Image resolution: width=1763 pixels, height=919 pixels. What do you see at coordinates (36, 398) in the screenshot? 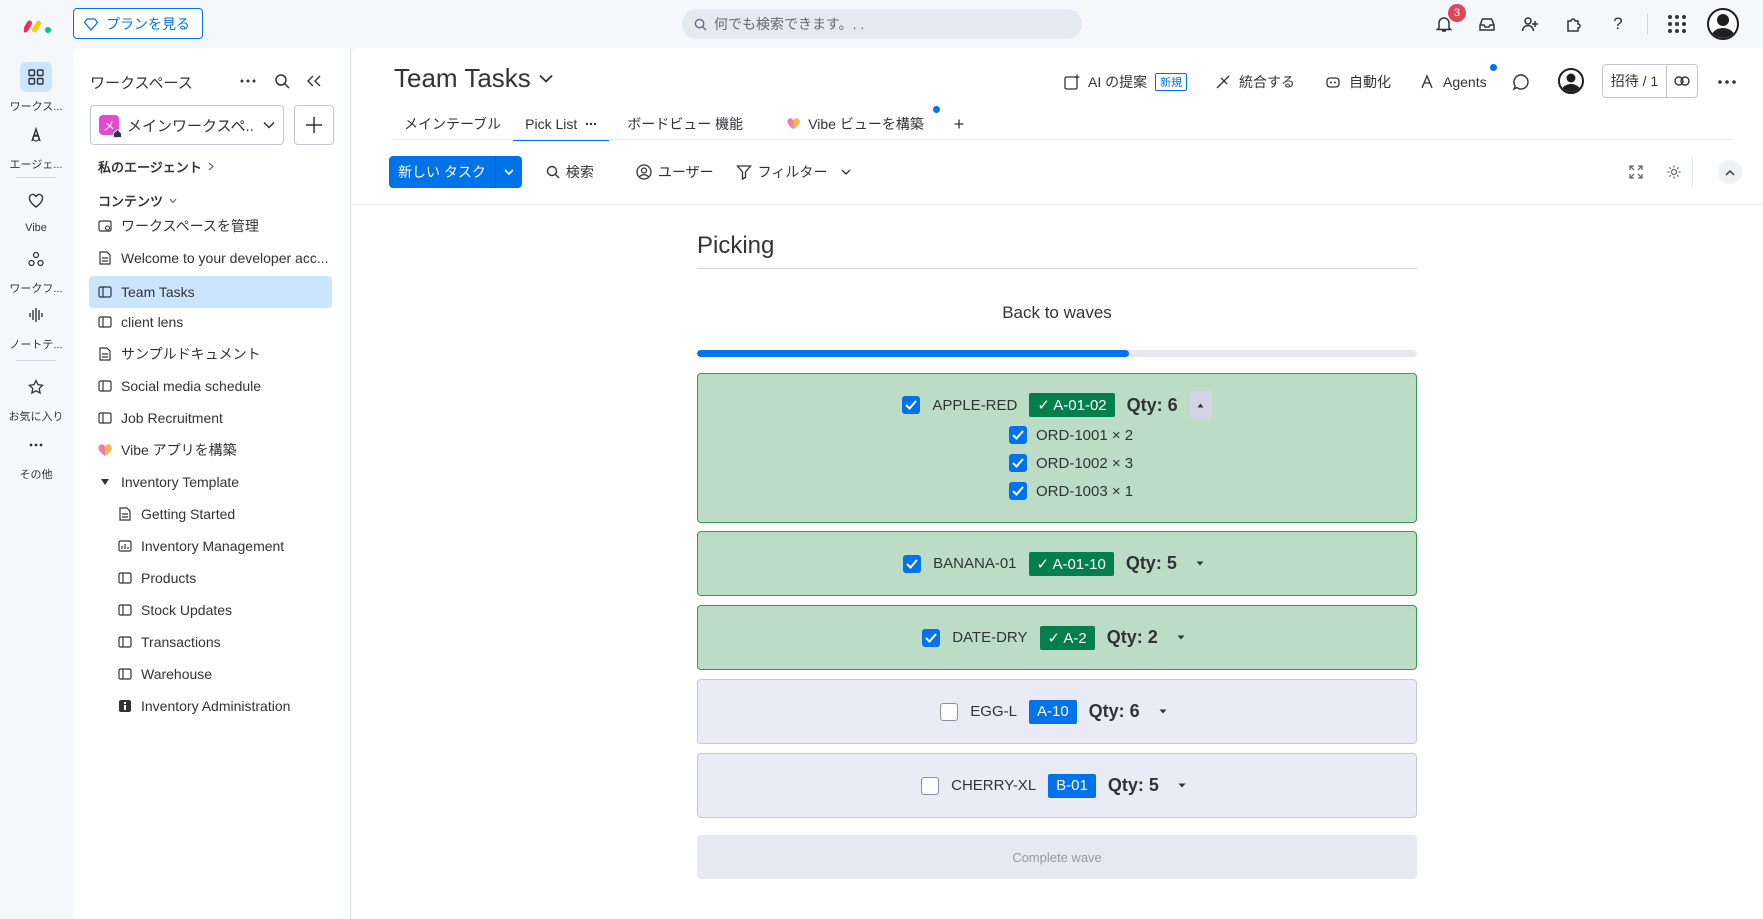
I see `rail-item-favorites: お気に入り` at bounding box center [36, 398].